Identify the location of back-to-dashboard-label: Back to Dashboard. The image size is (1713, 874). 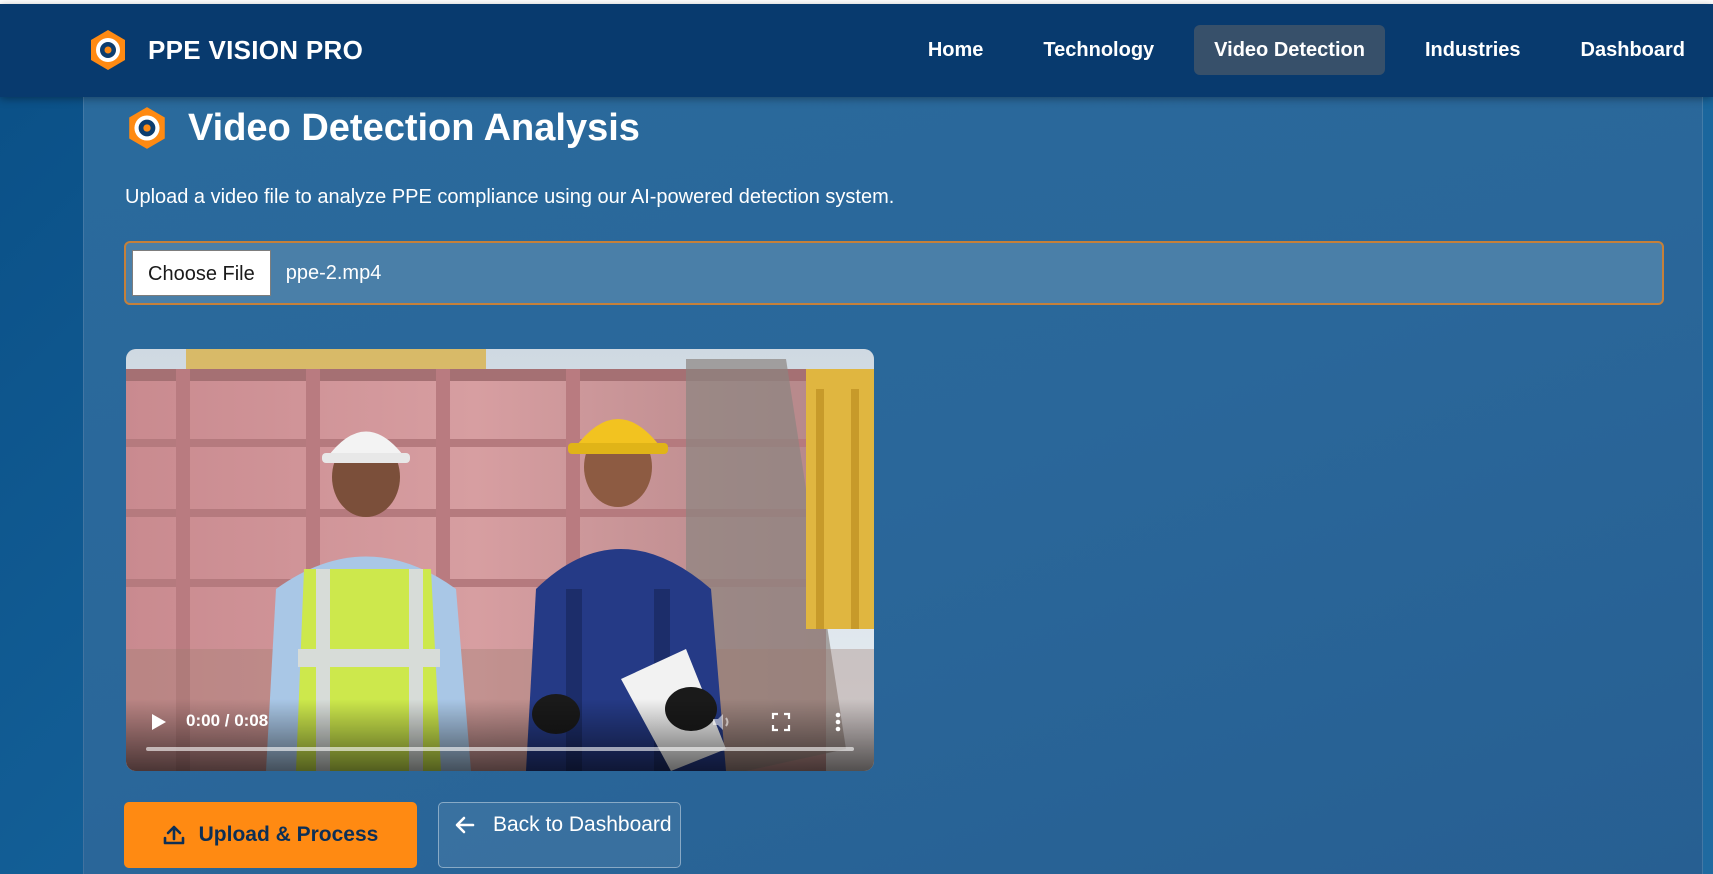
(582, 824).